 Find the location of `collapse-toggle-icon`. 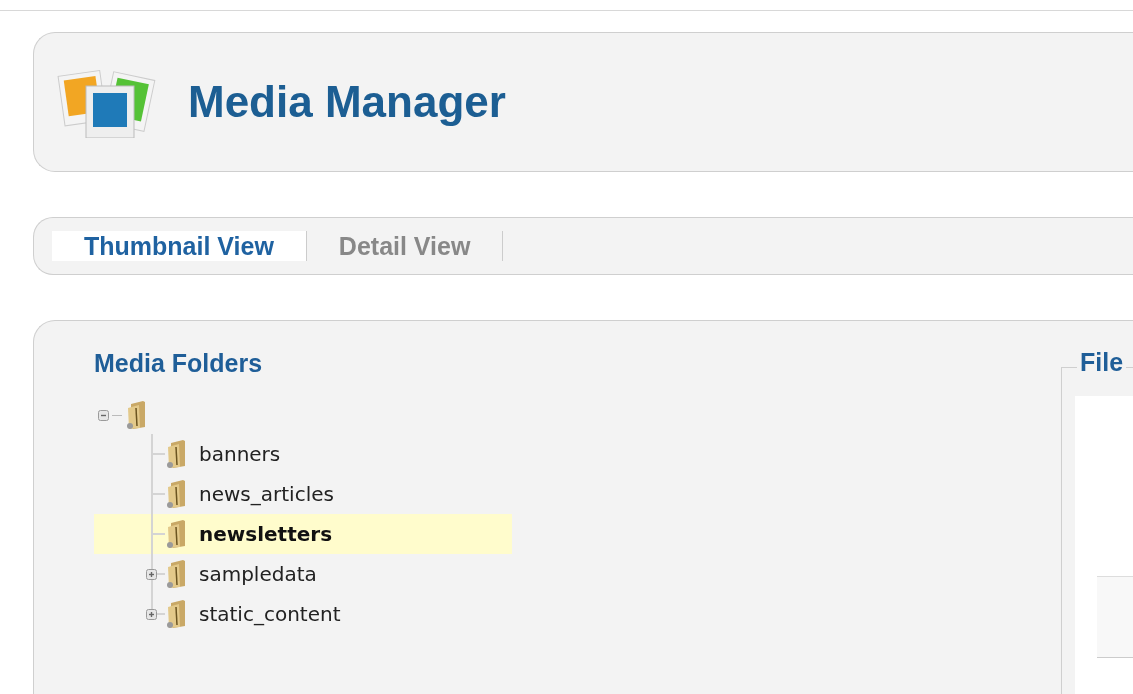

collapse-toggle-icon is located at coordinates (103, 415).